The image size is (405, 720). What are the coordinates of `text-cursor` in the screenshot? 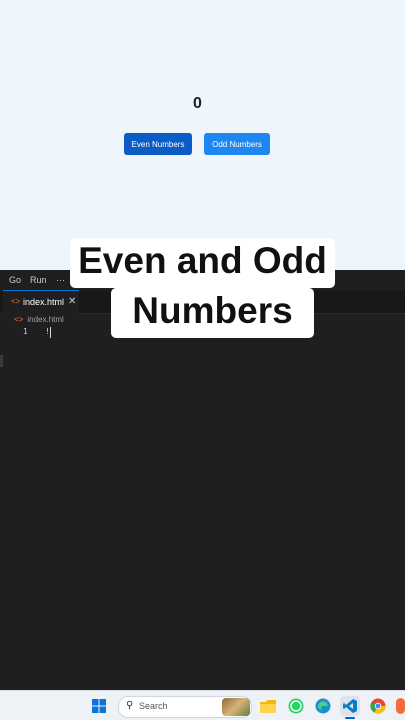 It's located at (50, 332).